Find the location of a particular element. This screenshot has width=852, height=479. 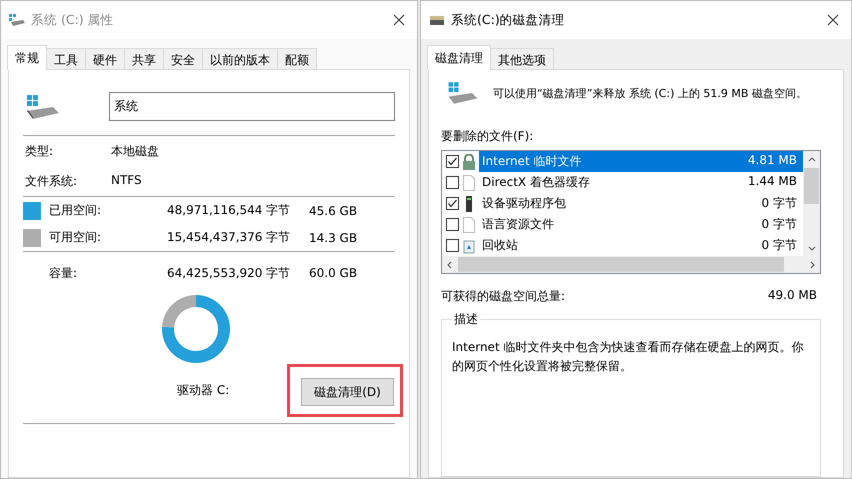

file-item: Internet 临时文件 4.81 MB is located at coordinates (641, 161).